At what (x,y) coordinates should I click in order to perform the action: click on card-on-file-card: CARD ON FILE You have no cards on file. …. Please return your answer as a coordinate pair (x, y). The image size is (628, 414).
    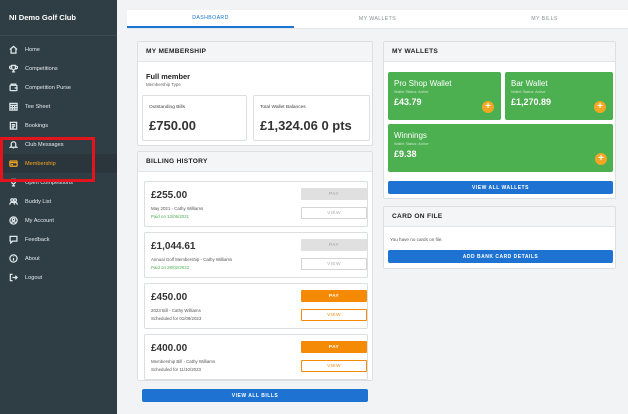
    Looking at the image, I should click on (499, 237).